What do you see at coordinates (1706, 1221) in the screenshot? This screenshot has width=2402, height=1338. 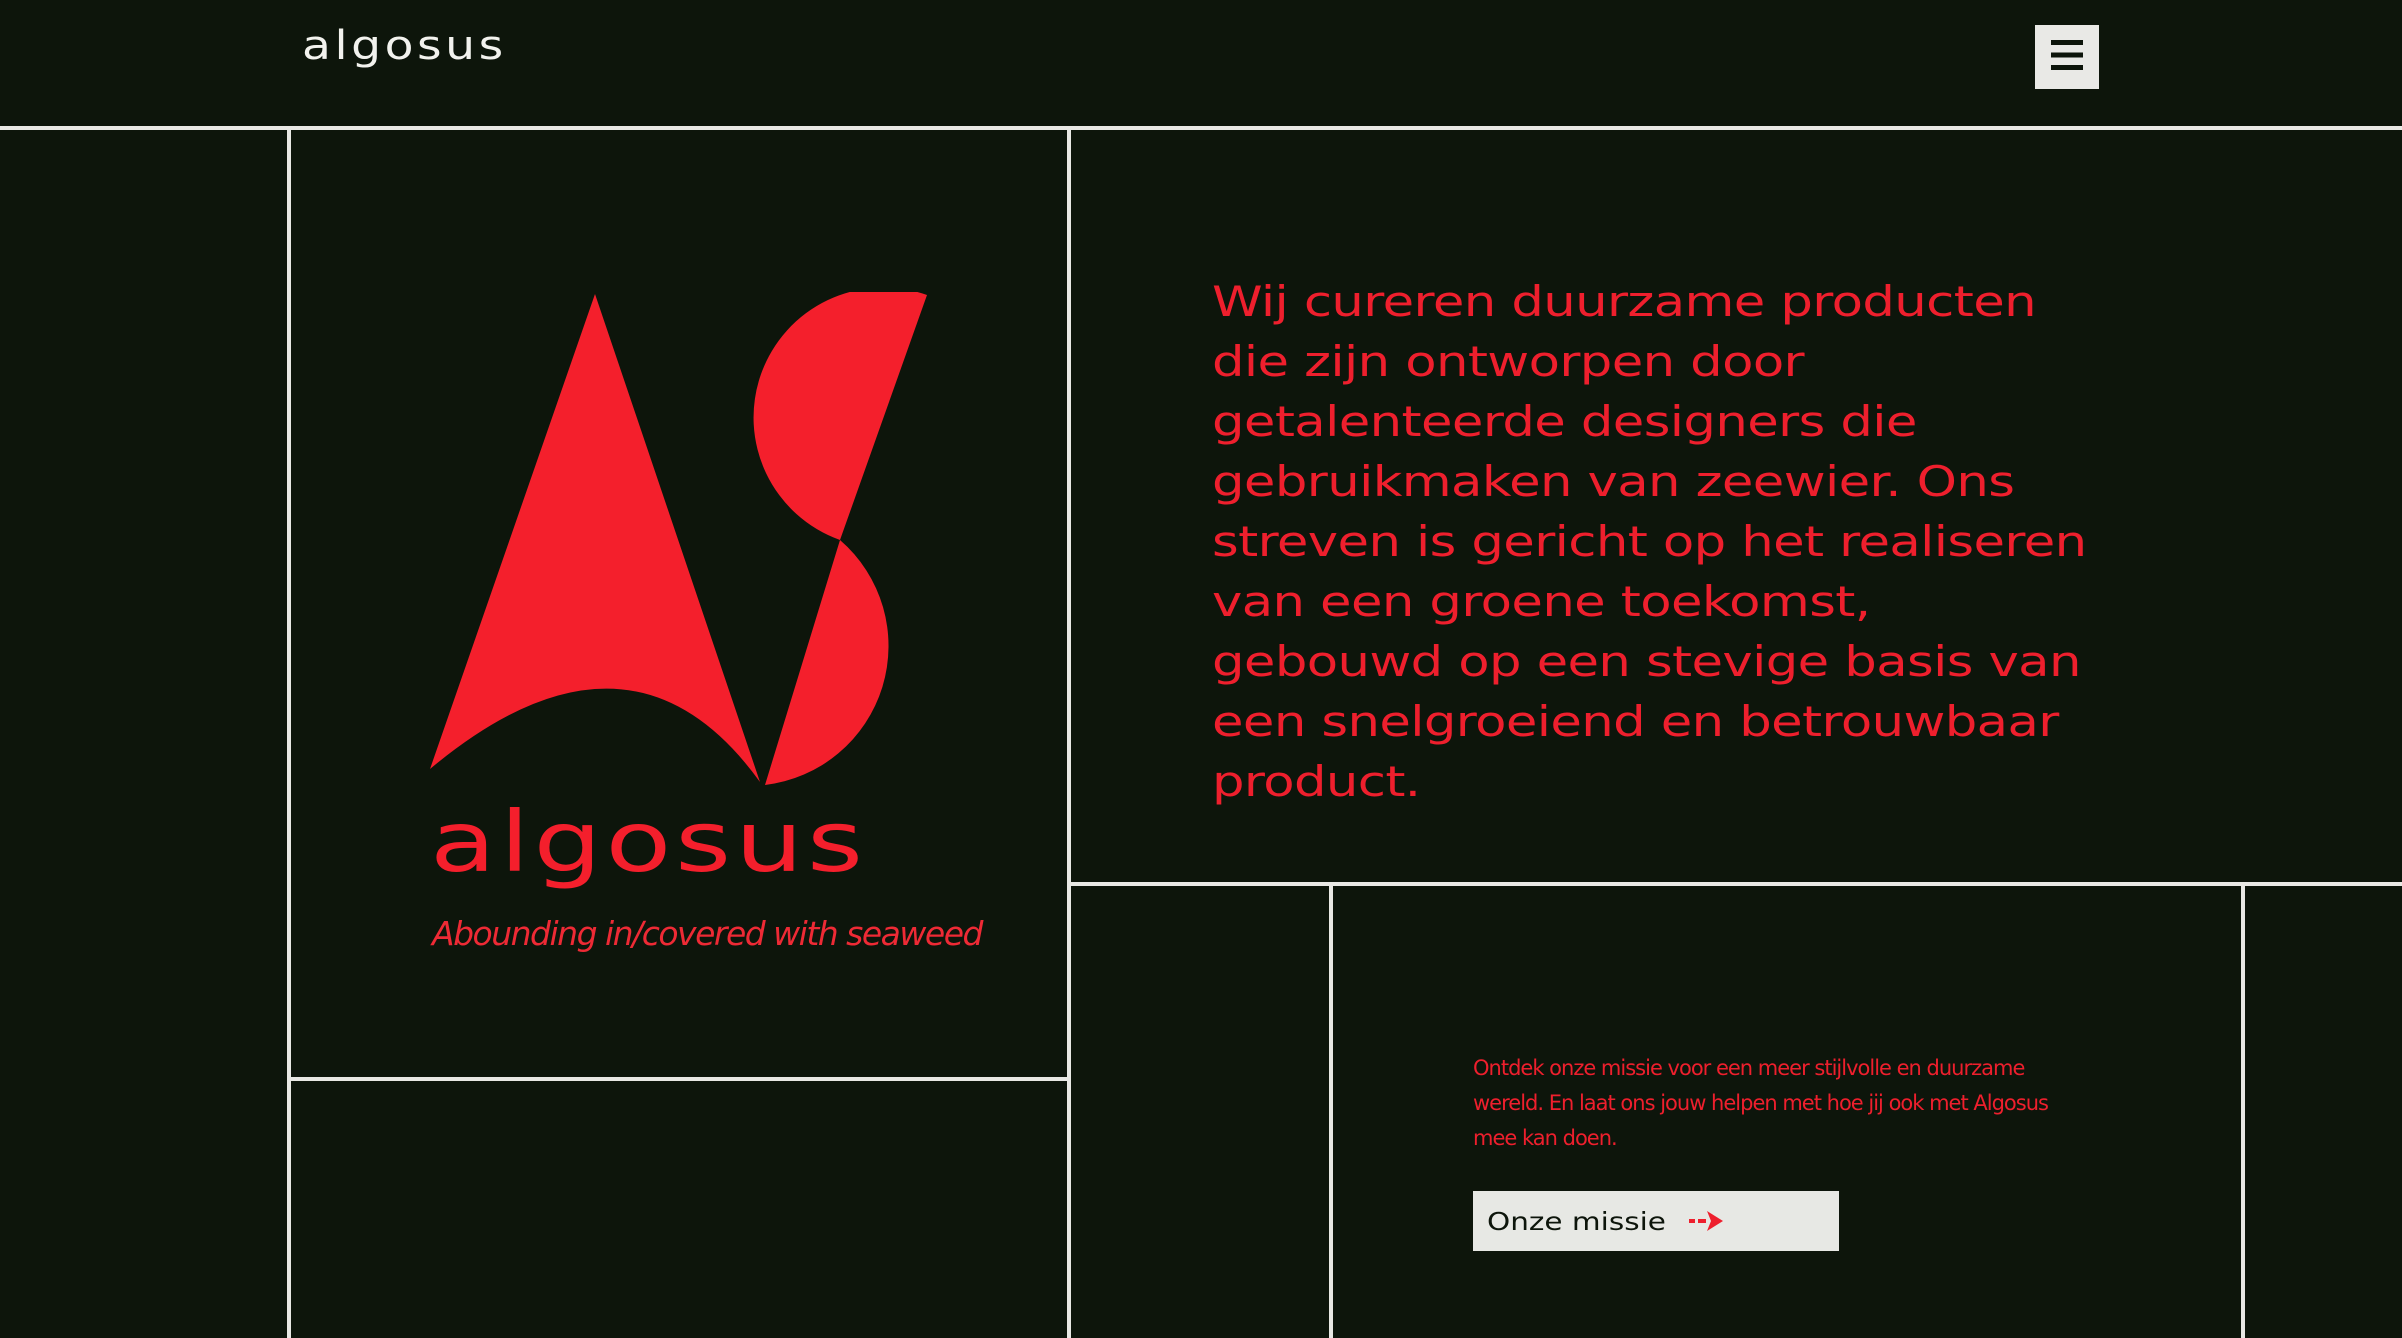 I see `arrow-right-icon` at bounding box center [1706, 1221].